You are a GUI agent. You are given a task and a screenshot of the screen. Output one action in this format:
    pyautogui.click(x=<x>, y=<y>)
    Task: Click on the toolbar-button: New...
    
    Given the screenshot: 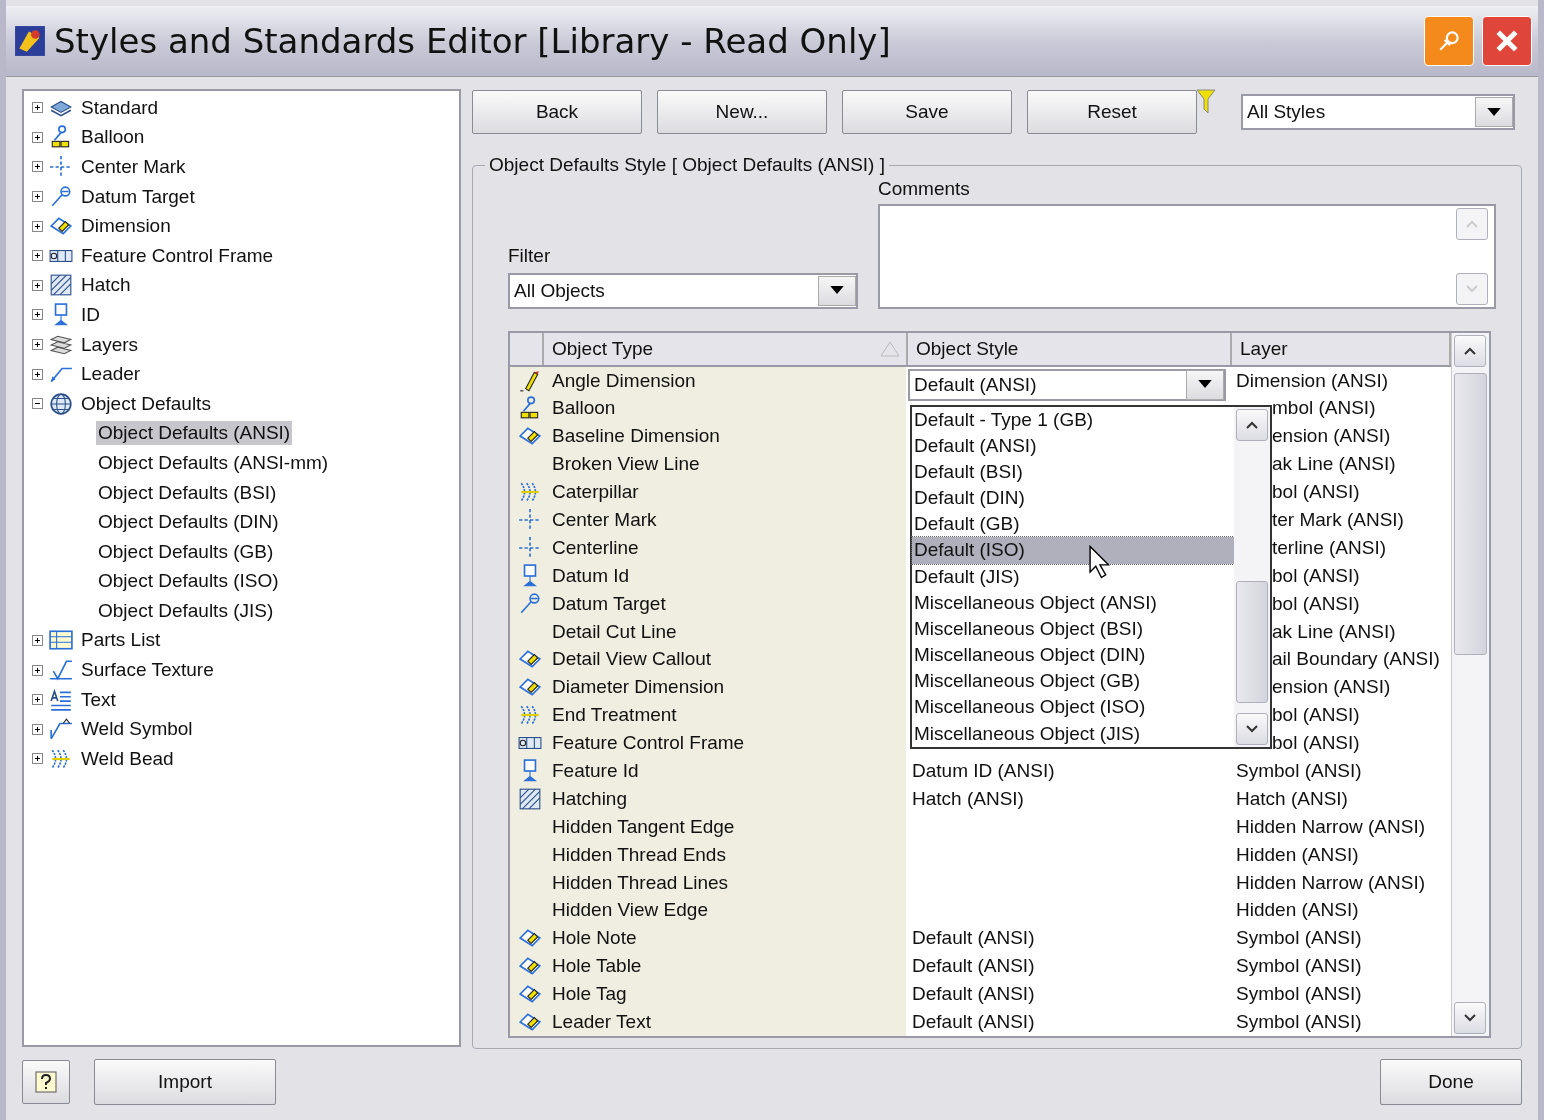 What is the action you would take?
    pyautogui.click(x=742, y=112)
    